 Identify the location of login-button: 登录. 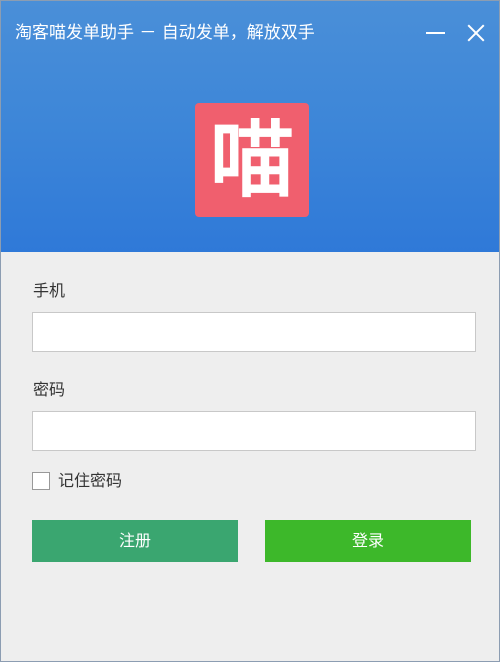
(368, 541).